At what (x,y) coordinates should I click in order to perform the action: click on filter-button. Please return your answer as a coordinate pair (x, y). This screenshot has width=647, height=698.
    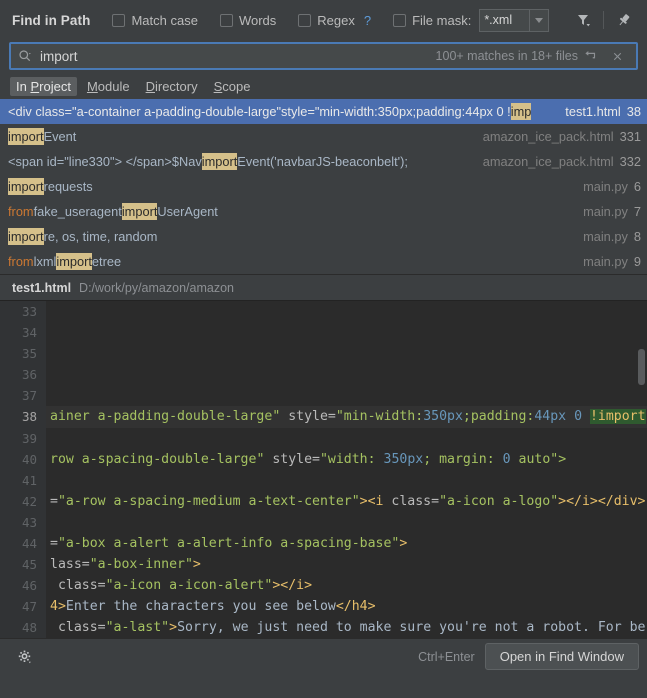
    Looking at the image, I should click on (583, 20).